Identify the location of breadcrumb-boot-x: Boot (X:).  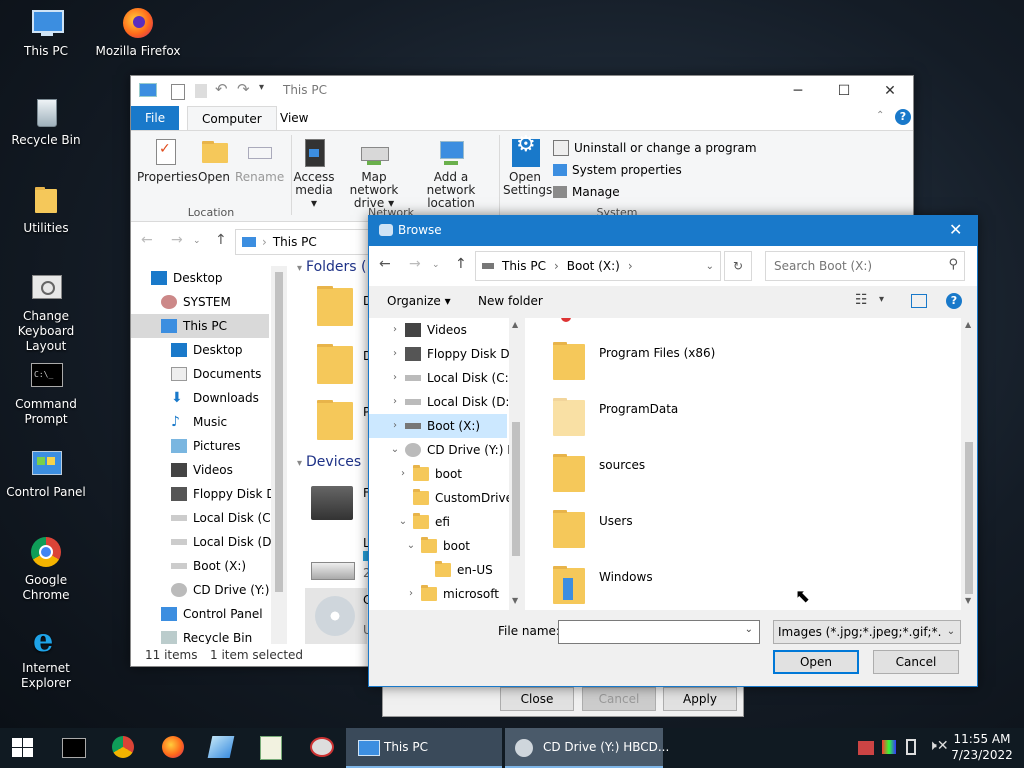
(593, 266).